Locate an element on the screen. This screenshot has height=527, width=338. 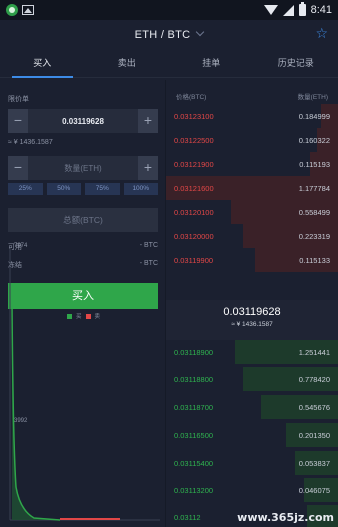
bid-depth-line is located at coordinates (36, 411).